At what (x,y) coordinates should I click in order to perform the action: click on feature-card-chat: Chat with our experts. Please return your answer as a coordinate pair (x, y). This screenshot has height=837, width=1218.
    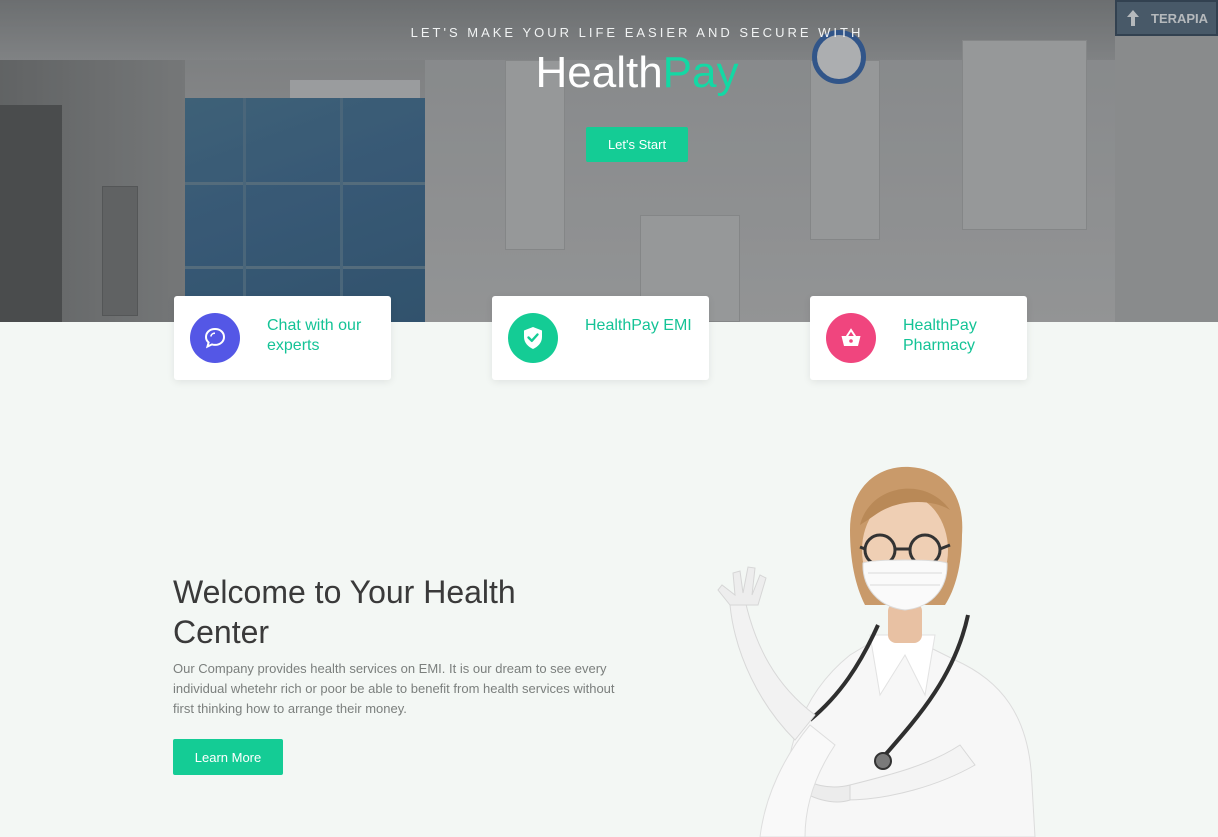
    Looking at the image, I should click on (282, 338).